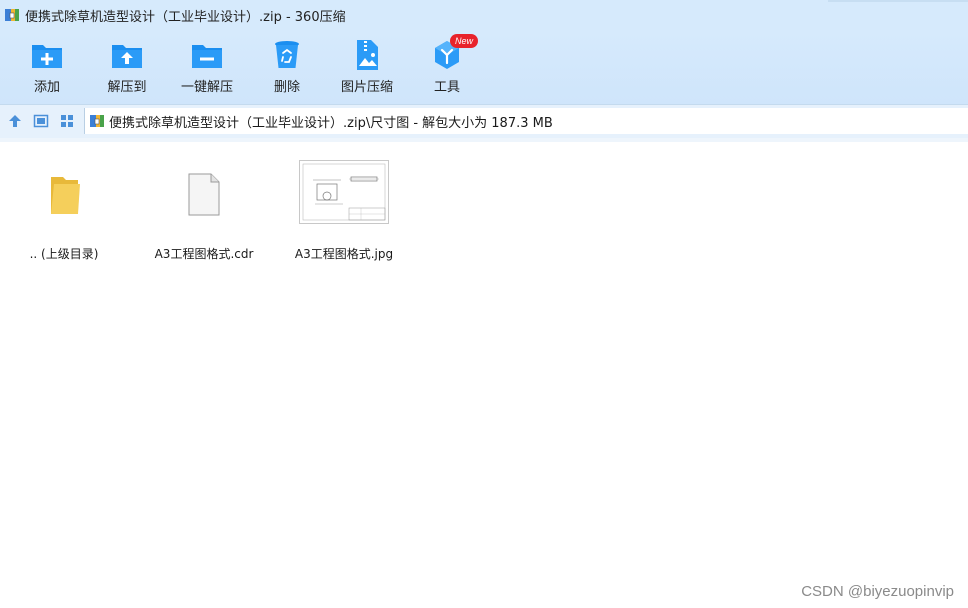 Image resolution: width=968 pixels, height=608 pixels. What do you see at coordinates (204, 254) in the screenshot?
I see `file-name: A3工程图格式.cdr` at bounding box center [204, 254].